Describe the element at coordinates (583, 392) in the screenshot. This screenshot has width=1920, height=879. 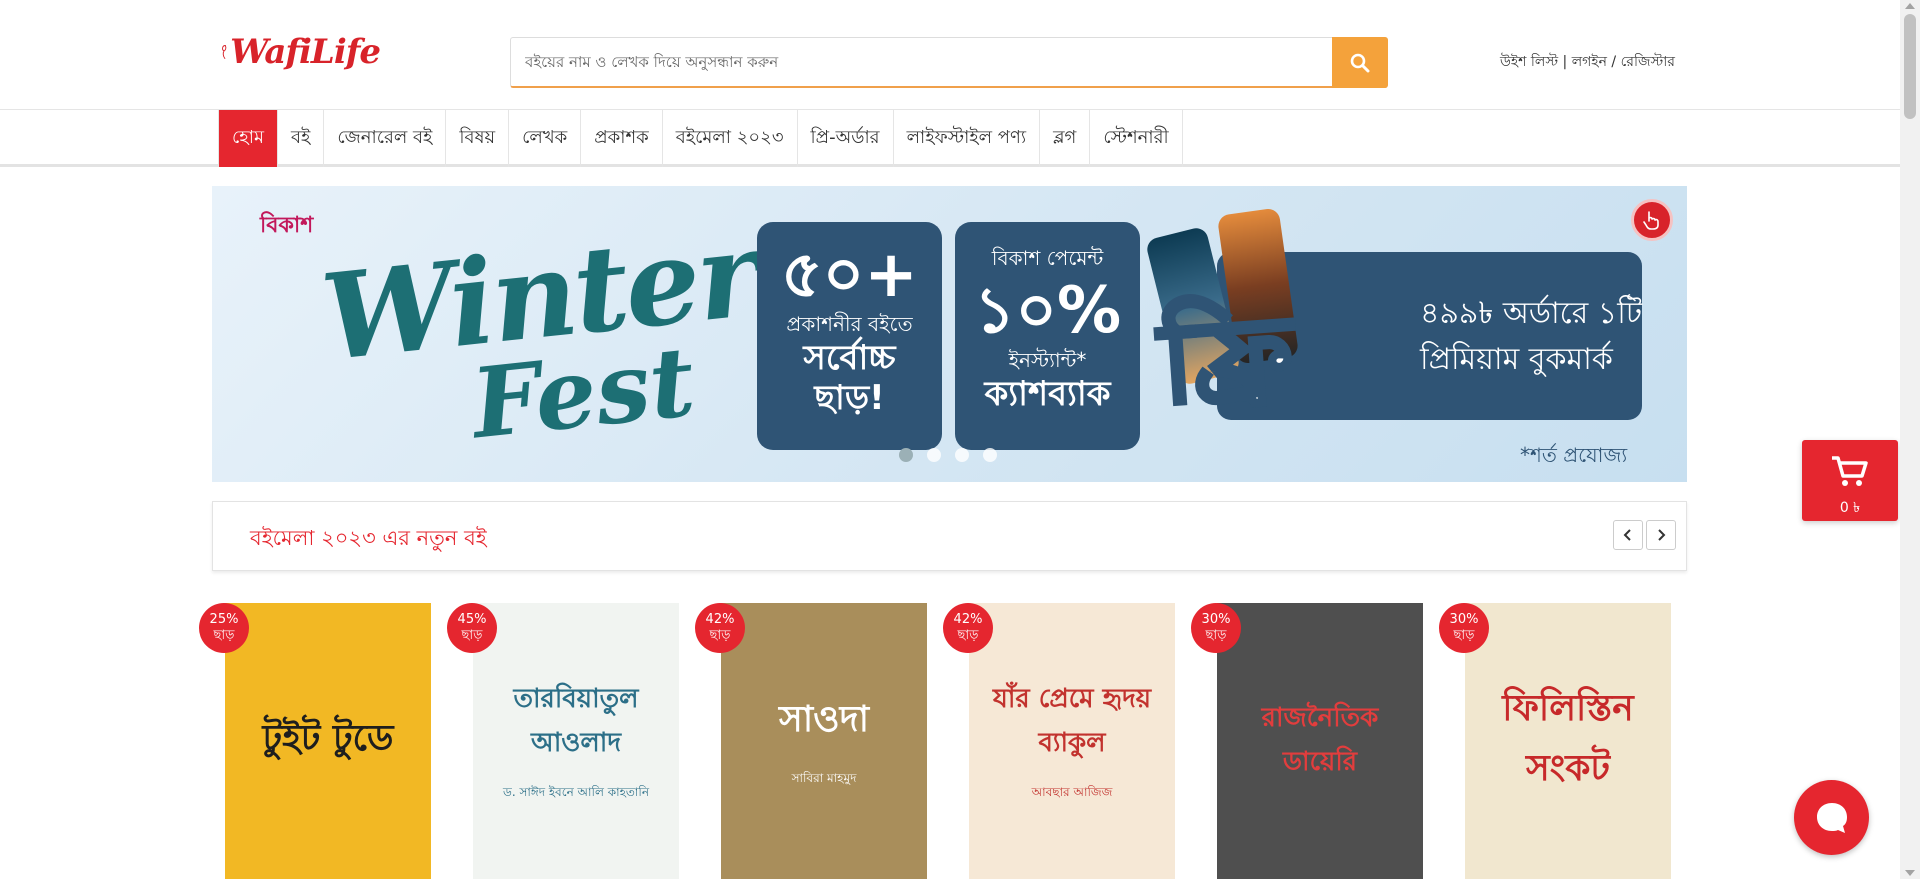
I see `banner-fest-text: Fest` at that location.